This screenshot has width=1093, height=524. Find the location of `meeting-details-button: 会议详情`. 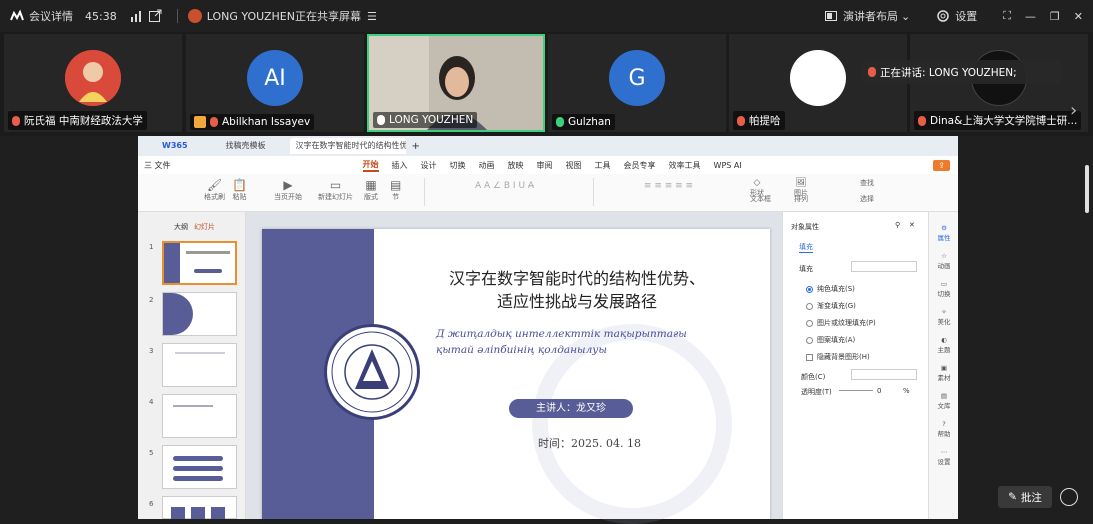

meeting-details-button: 会议详情 is located at coordinates (41, 16).